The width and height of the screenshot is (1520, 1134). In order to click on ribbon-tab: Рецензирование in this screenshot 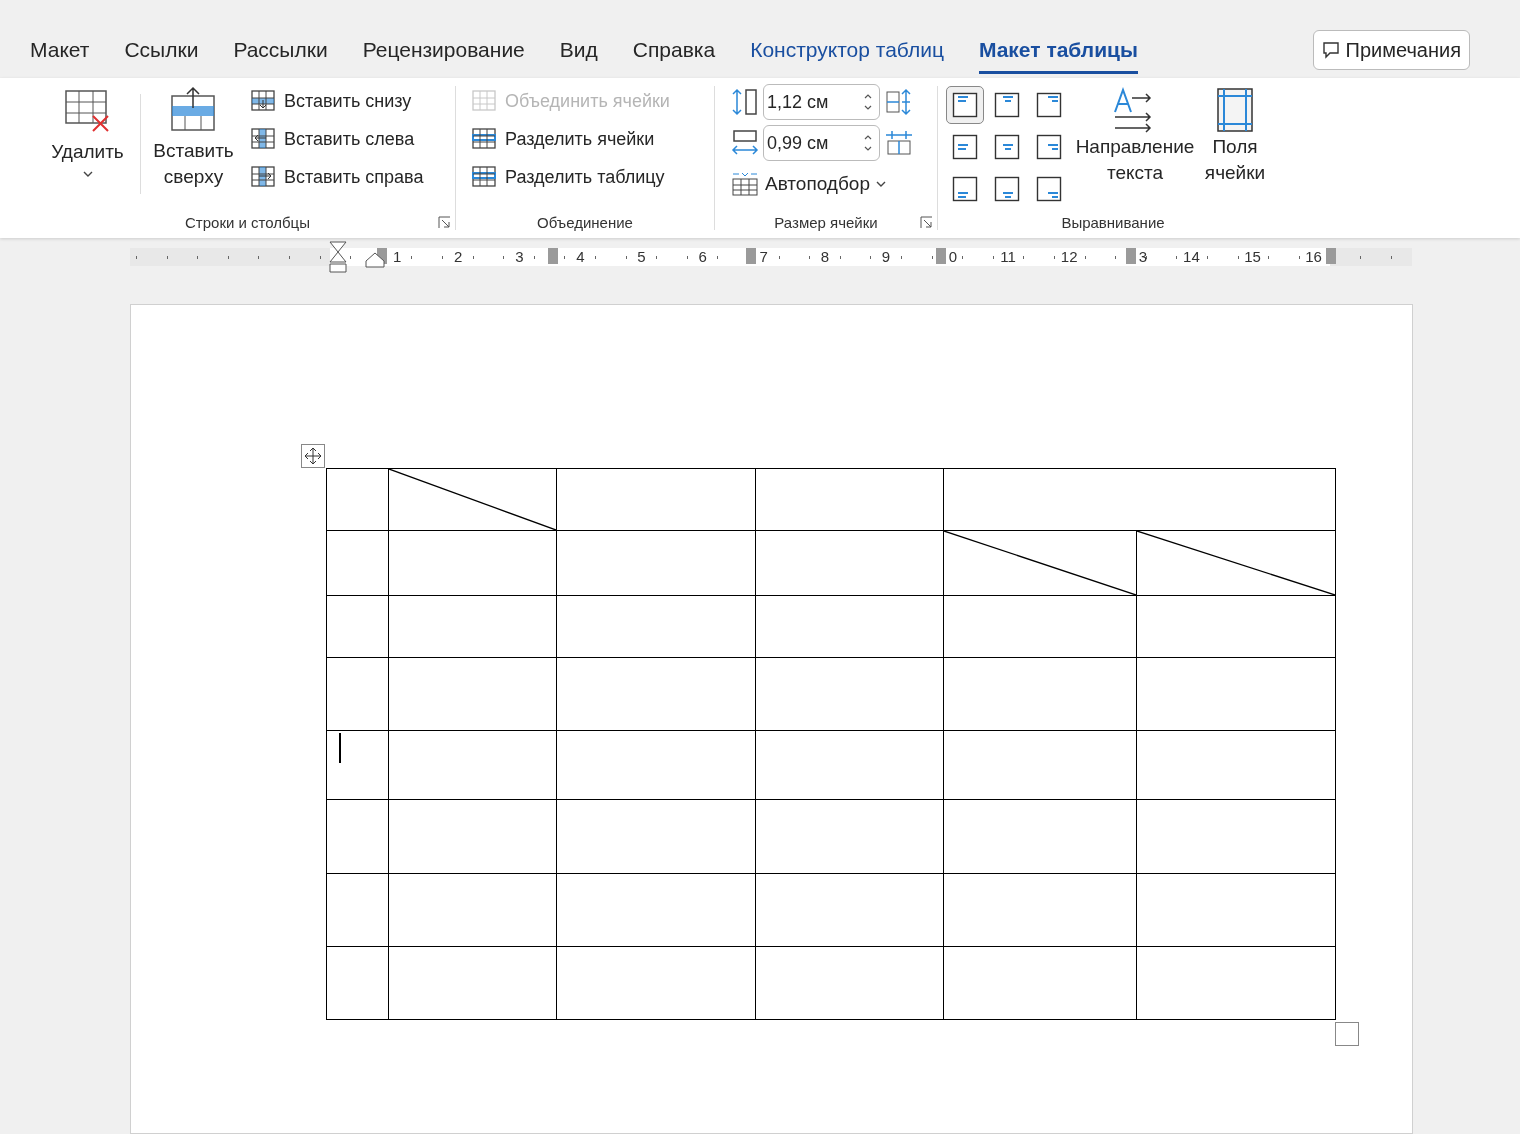, I will do `click(443, 53)`.